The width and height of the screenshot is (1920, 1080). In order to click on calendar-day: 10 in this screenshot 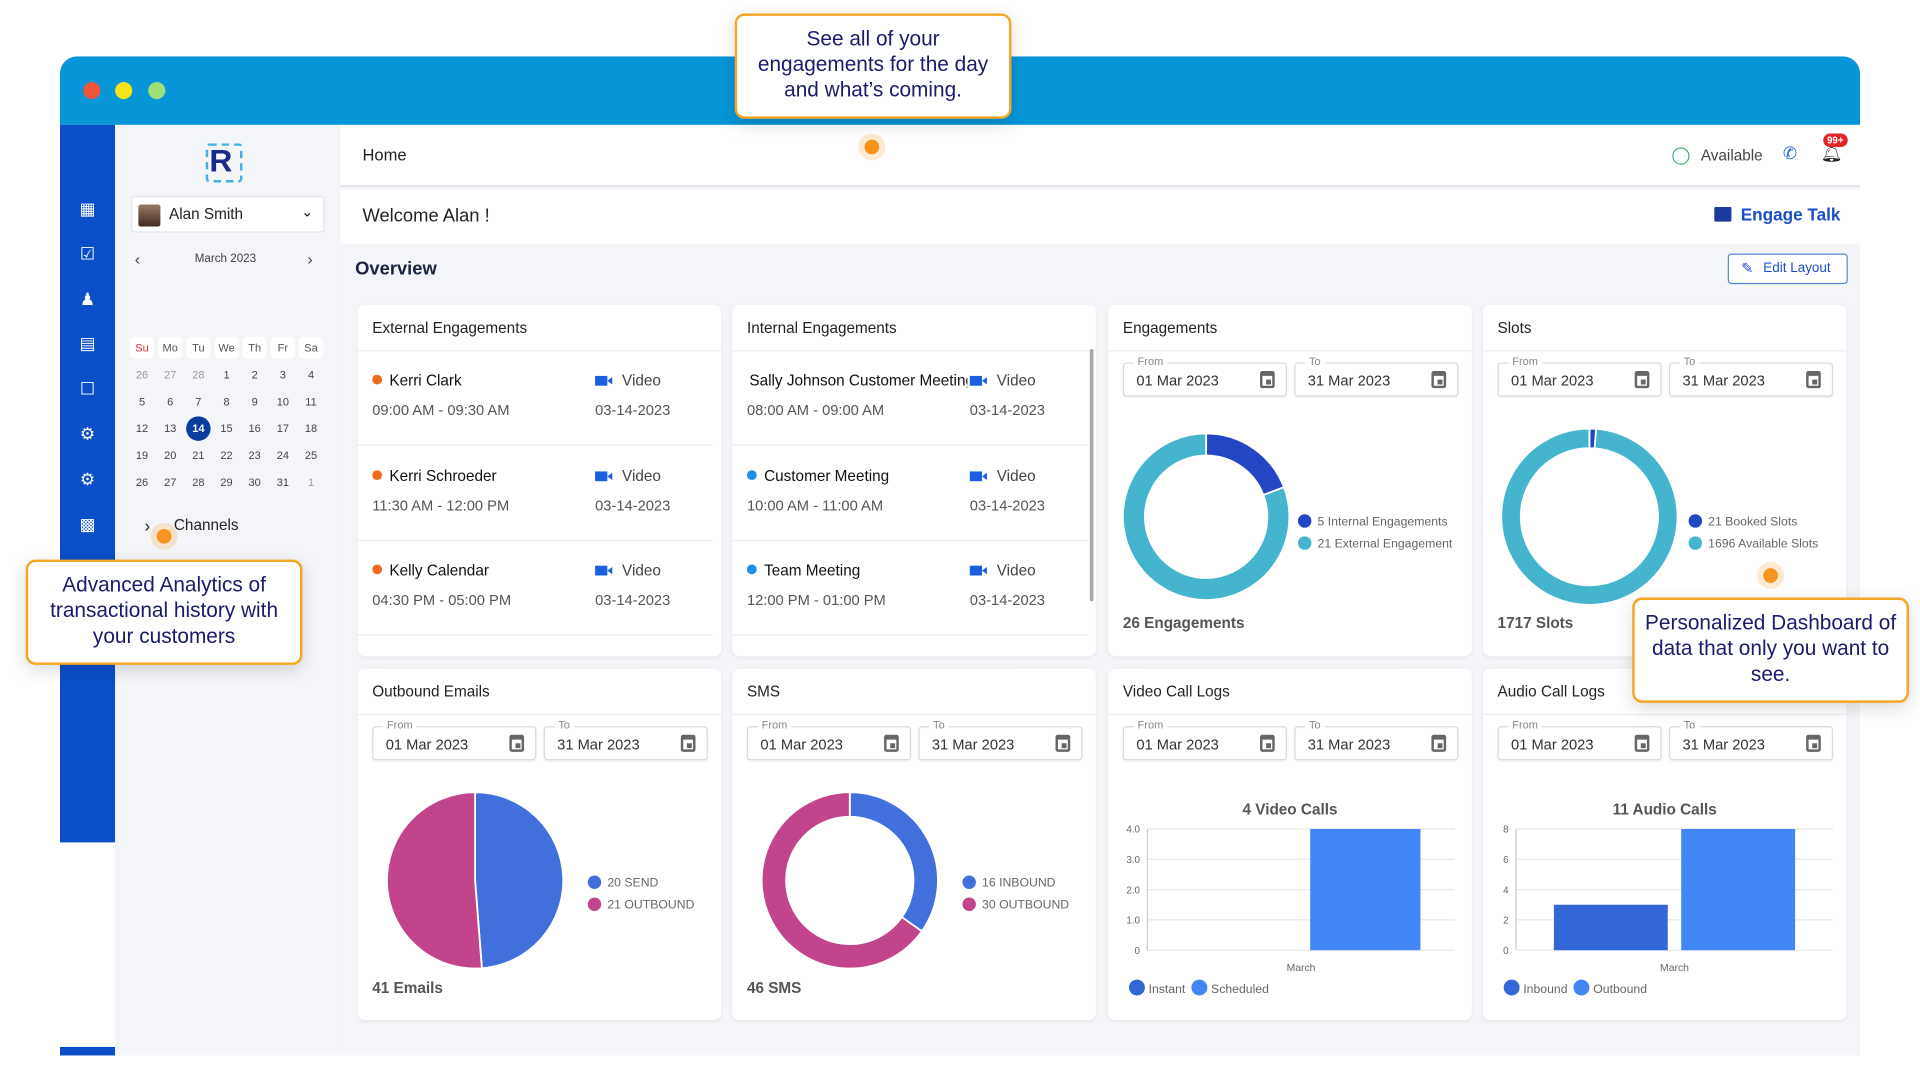, I will do `click(283, 402)`.